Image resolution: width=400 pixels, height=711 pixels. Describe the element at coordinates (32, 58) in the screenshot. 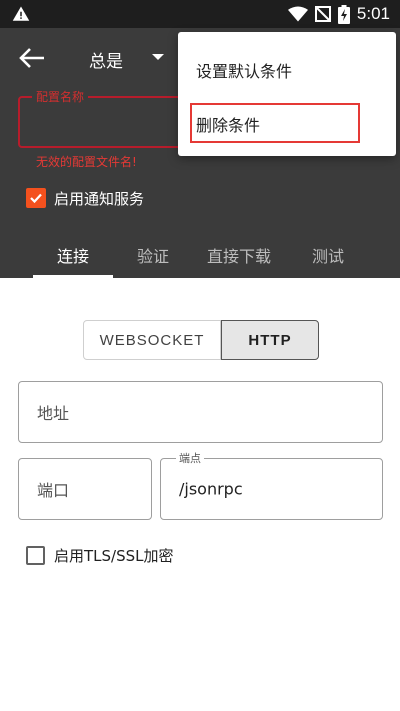

I see `back-arrow-icon` at that location.